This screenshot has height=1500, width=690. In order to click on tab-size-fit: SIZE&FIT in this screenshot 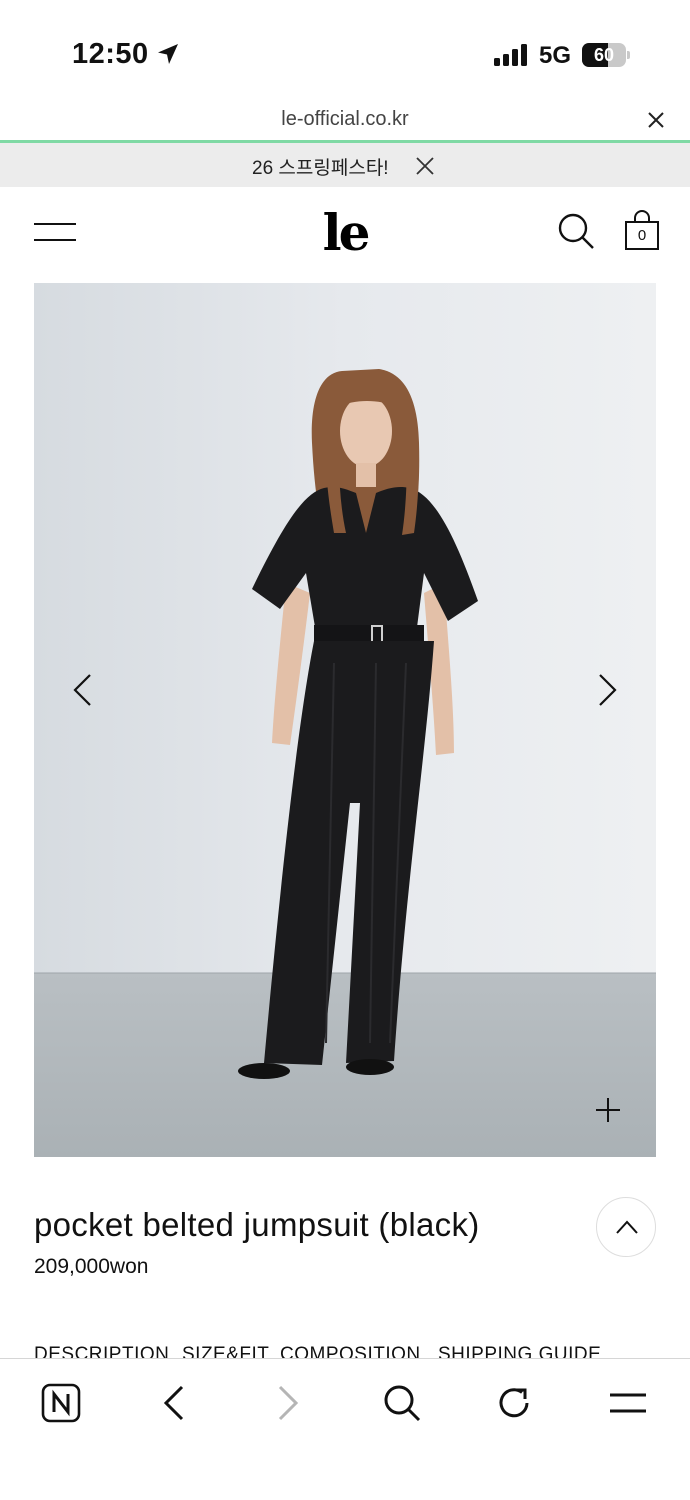, I will do `click(225, 1351)`.